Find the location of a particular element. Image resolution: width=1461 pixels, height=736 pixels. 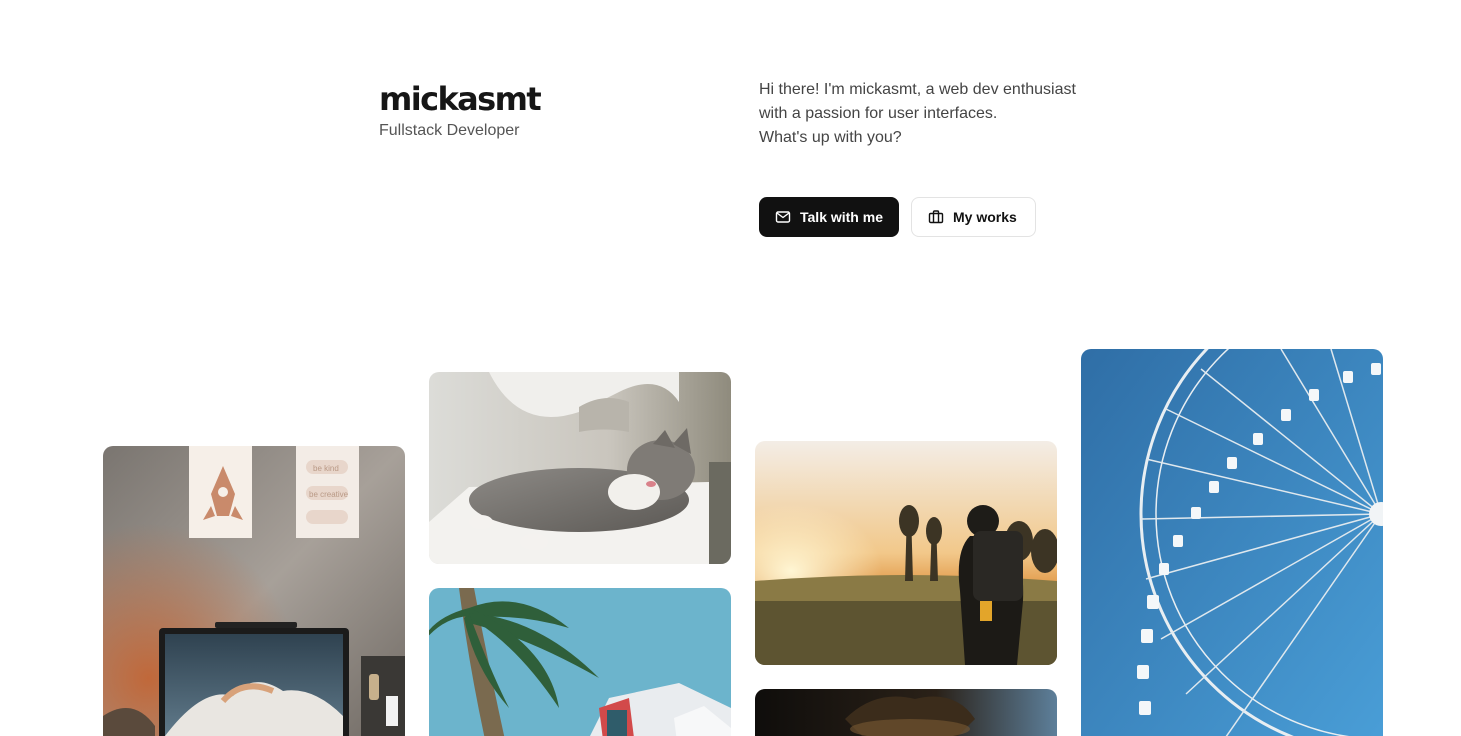

intro-line: What's up with you? is located at coordinates (830, 137).